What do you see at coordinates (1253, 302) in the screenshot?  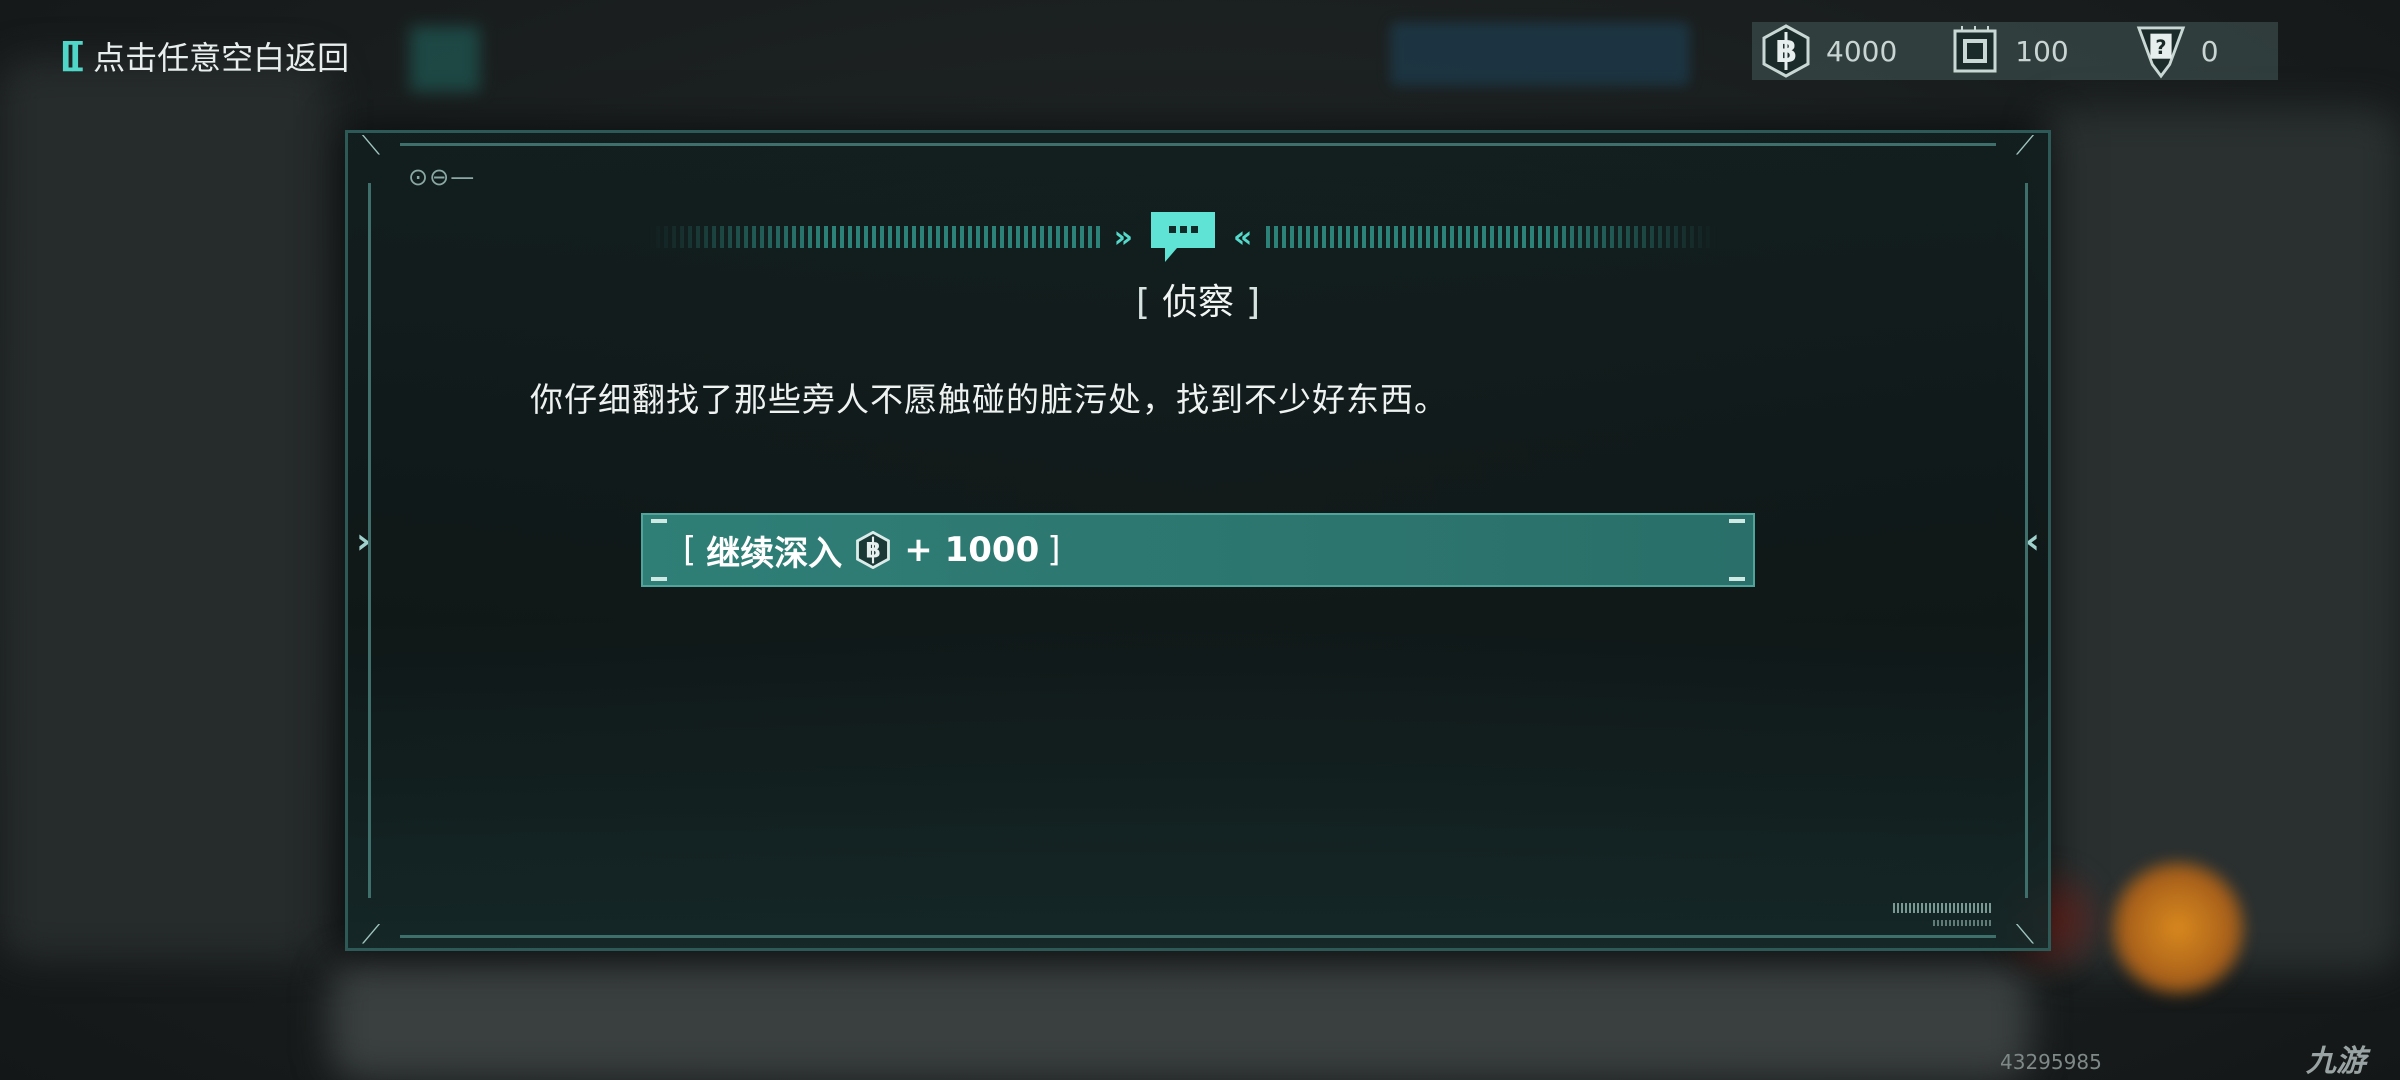 I see `title-right-bracket: ]` at bounding box center [1253, 302].